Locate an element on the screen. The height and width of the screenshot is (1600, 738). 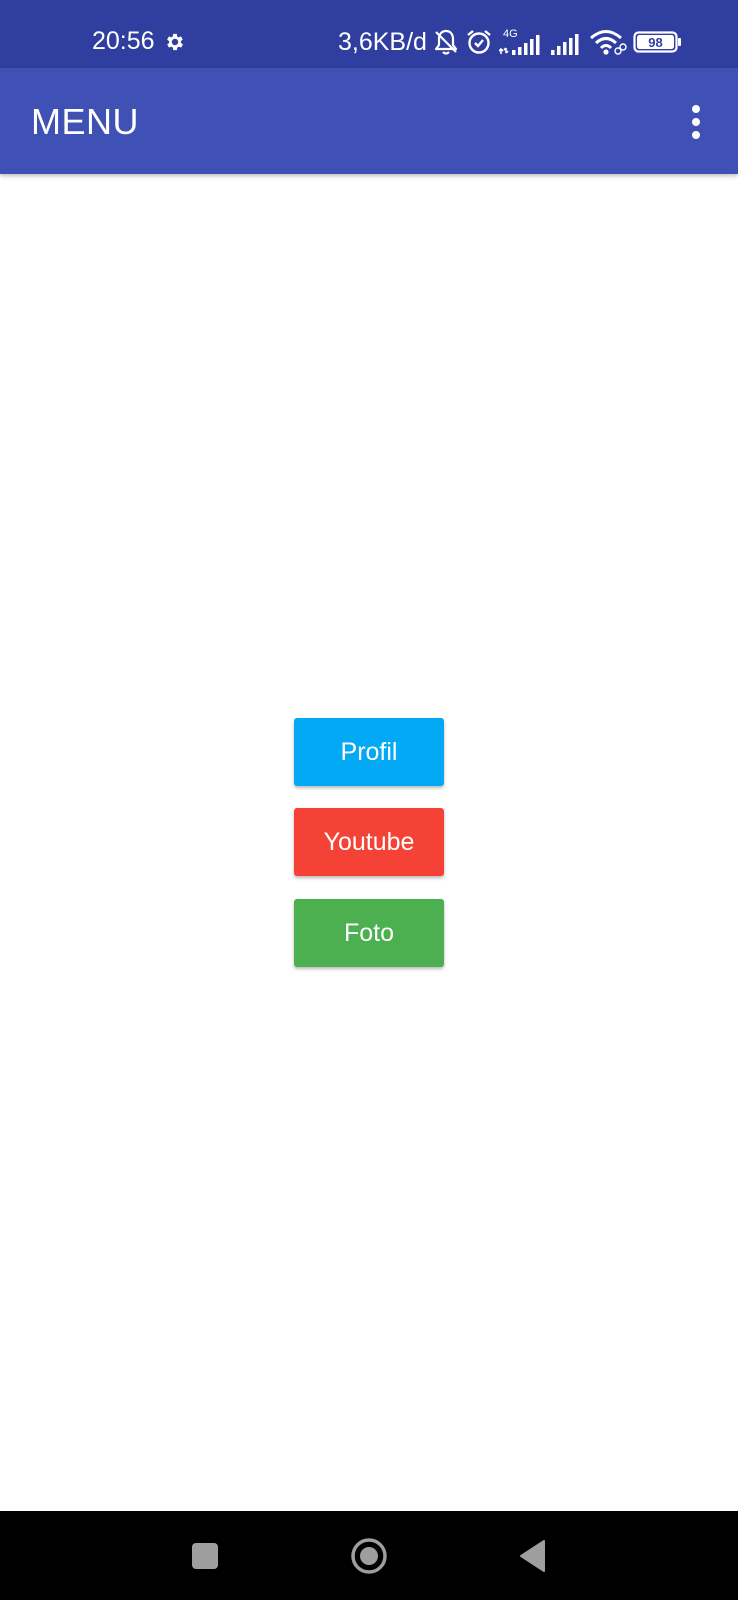
app-bar: MENU is located at coordinates (369, 121).